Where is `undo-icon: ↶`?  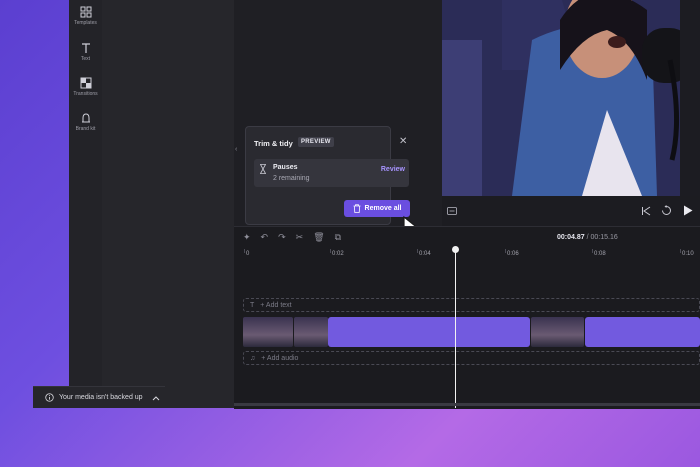
undo-icon: ↶ is located at coordinates (265, 237).